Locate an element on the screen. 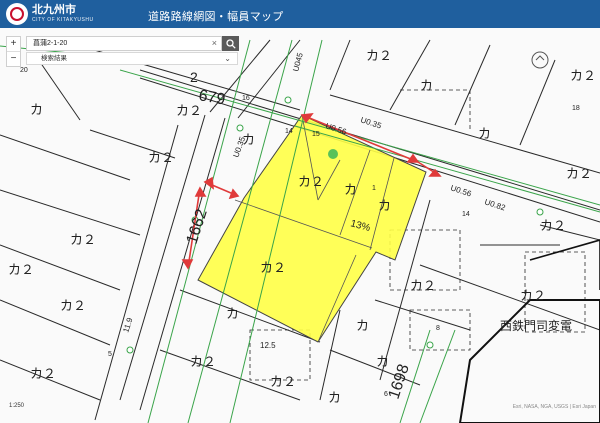 The height and width of the screenshot is (423, 600). plan-label: 18 is located at coordinates (576, 108).